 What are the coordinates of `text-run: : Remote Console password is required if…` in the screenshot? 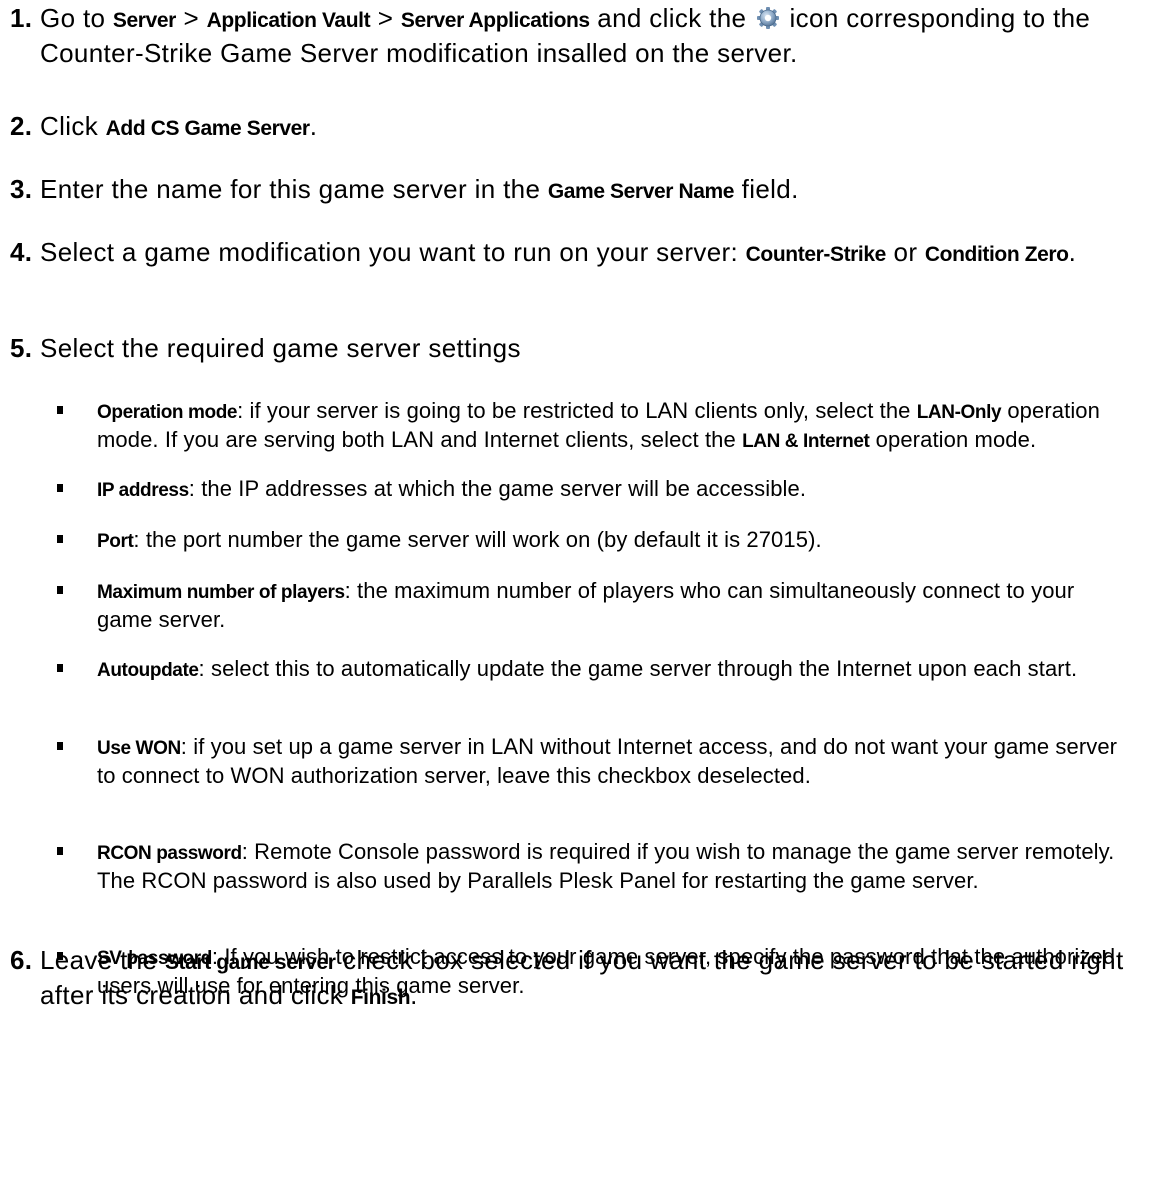 It's located at (606, 866).